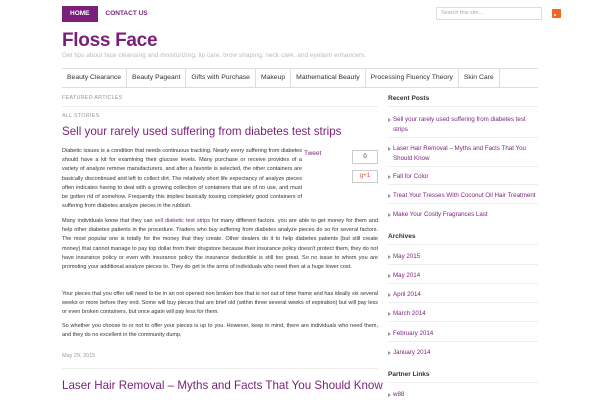 The height and width of the screenshot is (400, 600). What do you see at coordinates (328, 78) in the screenshot?
I see `nav-item-mathematical-beauty: Mathematical Beauty` at bounding box center [328, 78].